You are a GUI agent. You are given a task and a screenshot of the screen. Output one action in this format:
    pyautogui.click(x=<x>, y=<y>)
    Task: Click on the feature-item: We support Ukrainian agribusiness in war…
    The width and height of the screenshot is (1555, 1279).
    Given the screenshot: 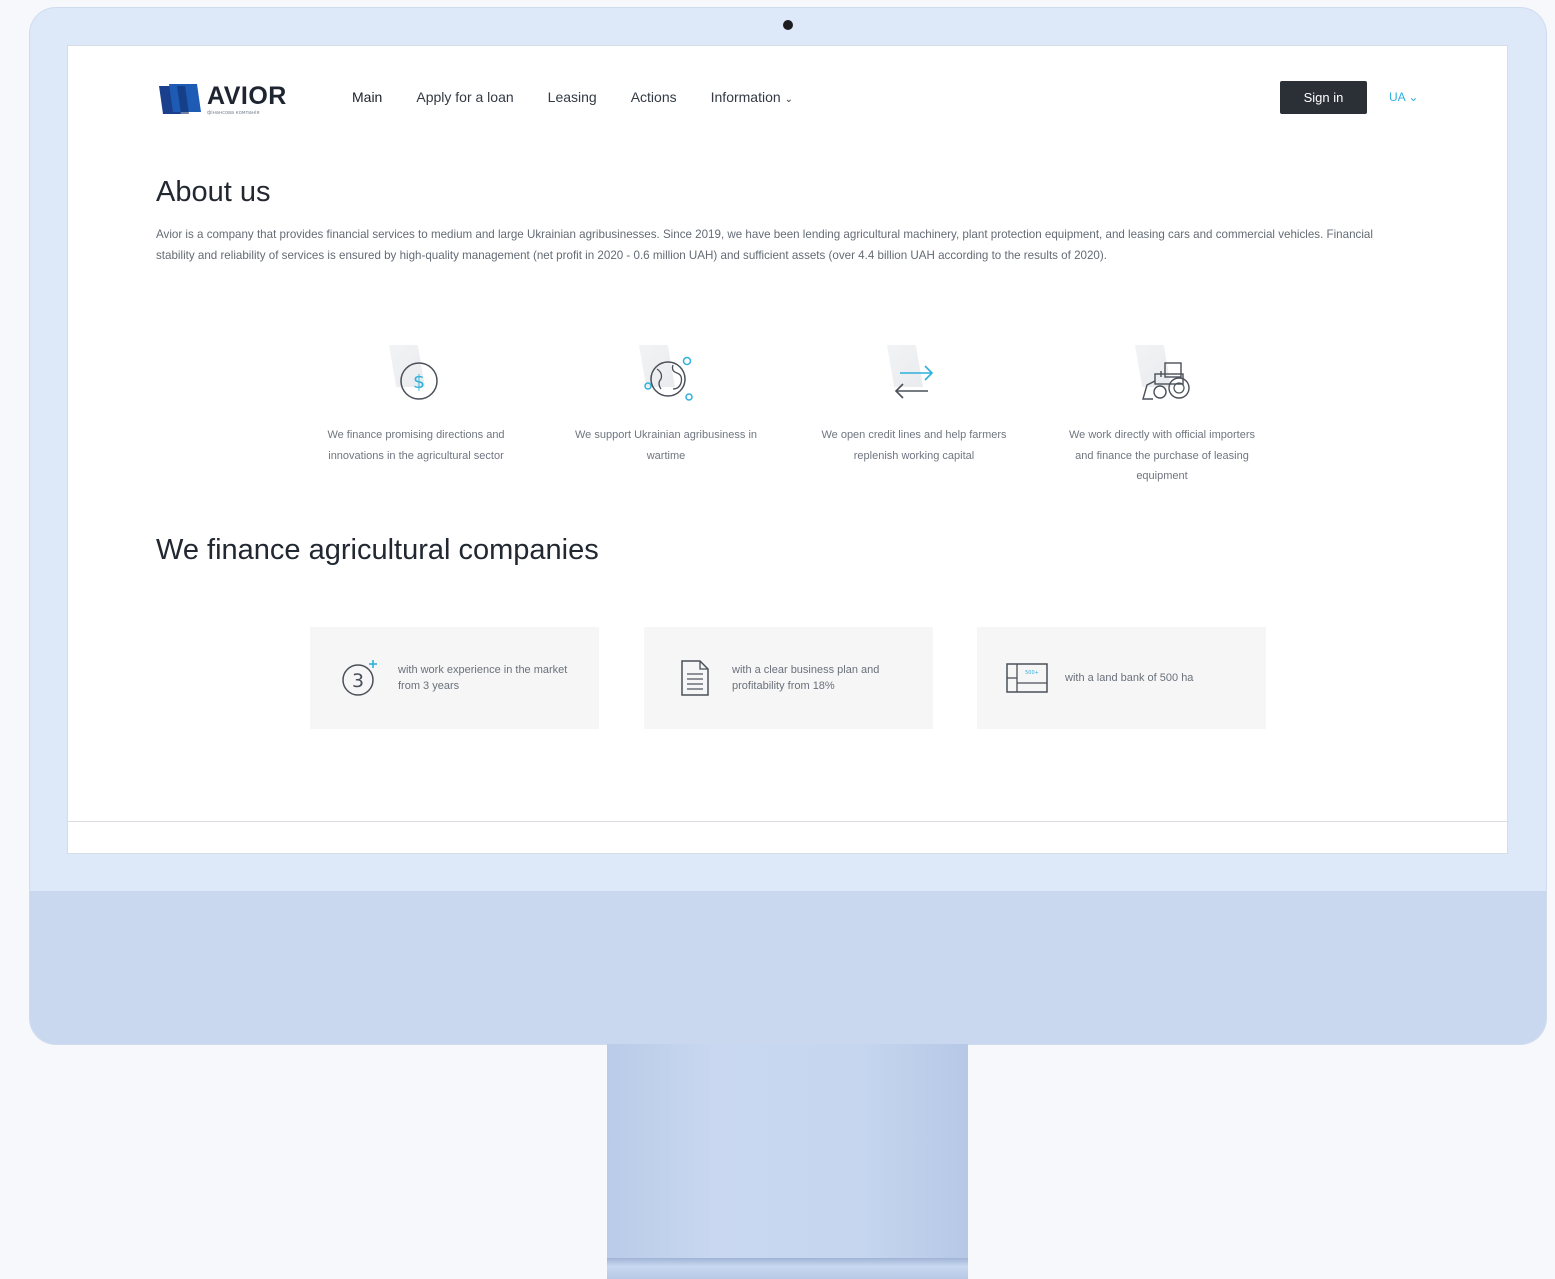 What is the action you would take?
    pyautogui.click(x=666, y=403)
    